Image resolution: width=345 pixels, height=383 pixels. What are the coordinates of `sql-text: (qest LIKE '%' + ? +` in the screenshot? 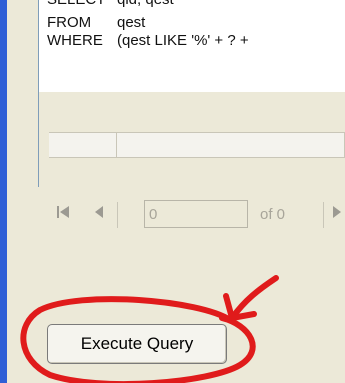 It's located at (183, 40).